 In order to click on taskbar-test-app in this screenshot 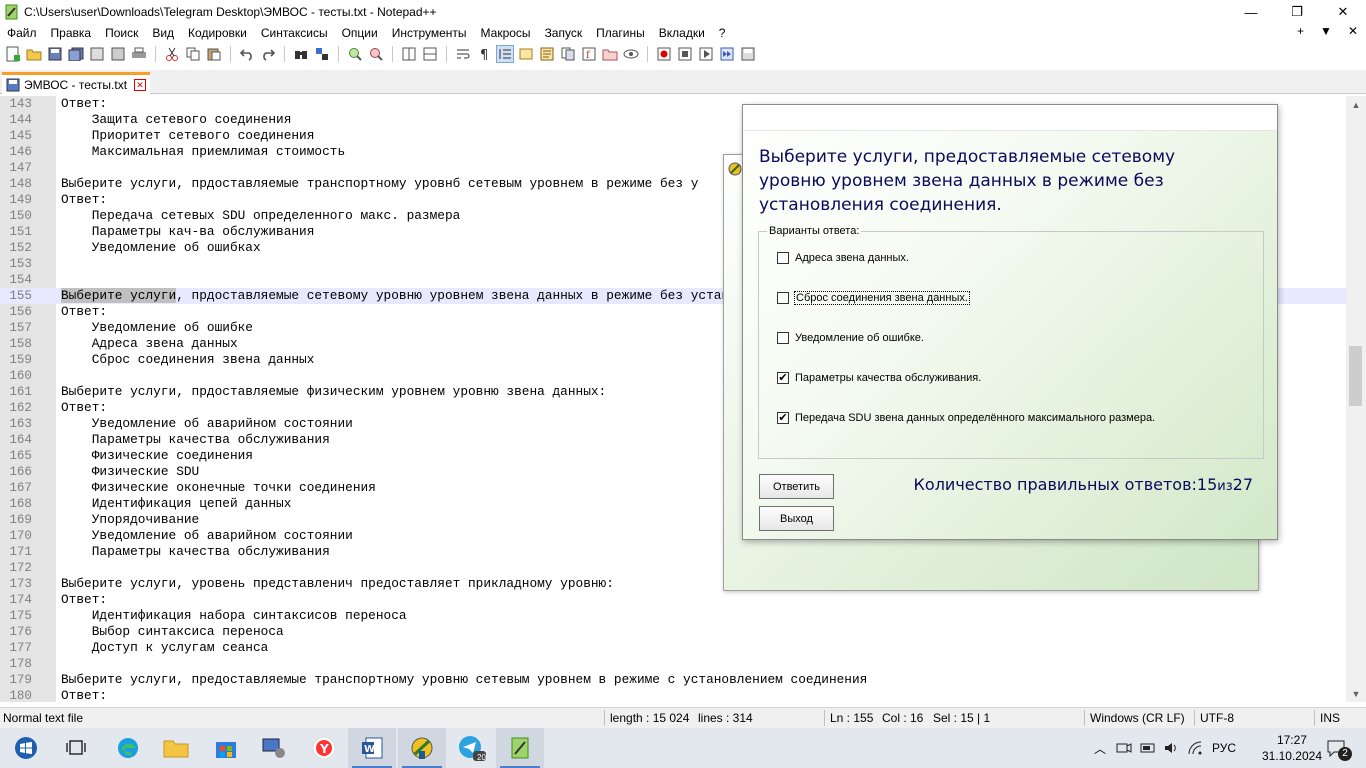, I will do `click(422, 748)`.